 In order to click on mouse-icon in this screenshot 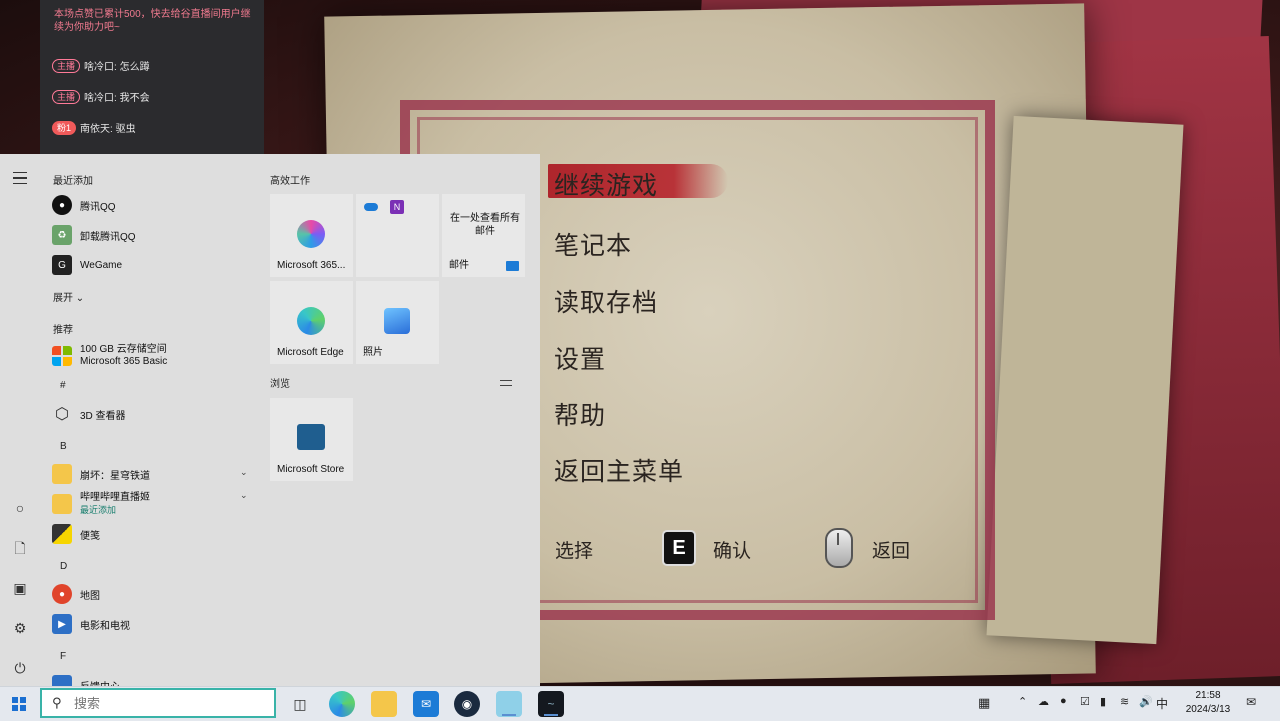, I will do `click(839, 548)`.